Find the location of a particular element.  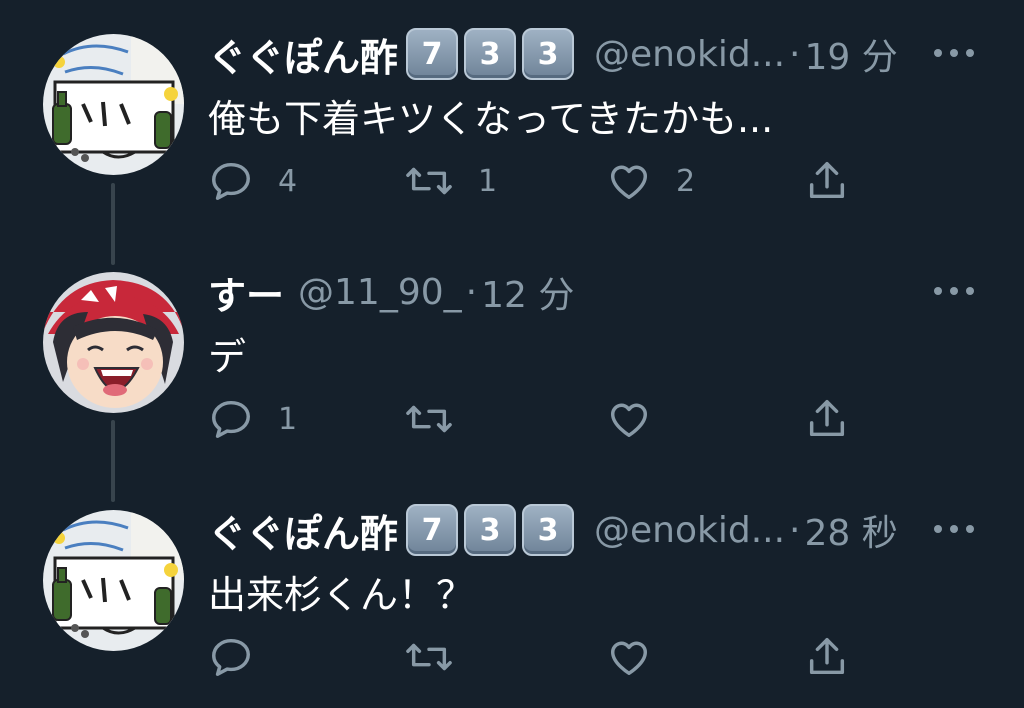

tweet-header: ぐぐぽん酢 7 3 3 @enokid... · 19 分 is located at coordinates (553, 54).